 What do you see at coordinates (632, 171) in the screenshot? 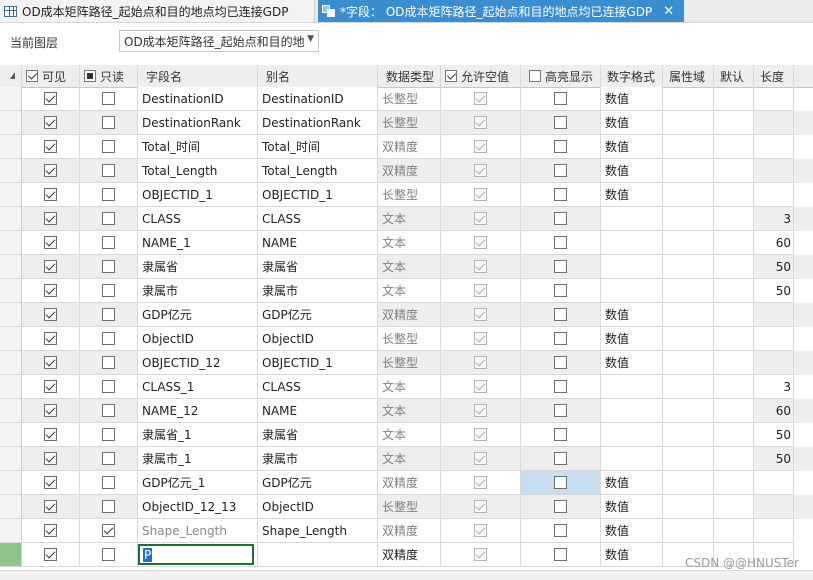
I see `cell-format: 数值` at bounding box center [632, 171].